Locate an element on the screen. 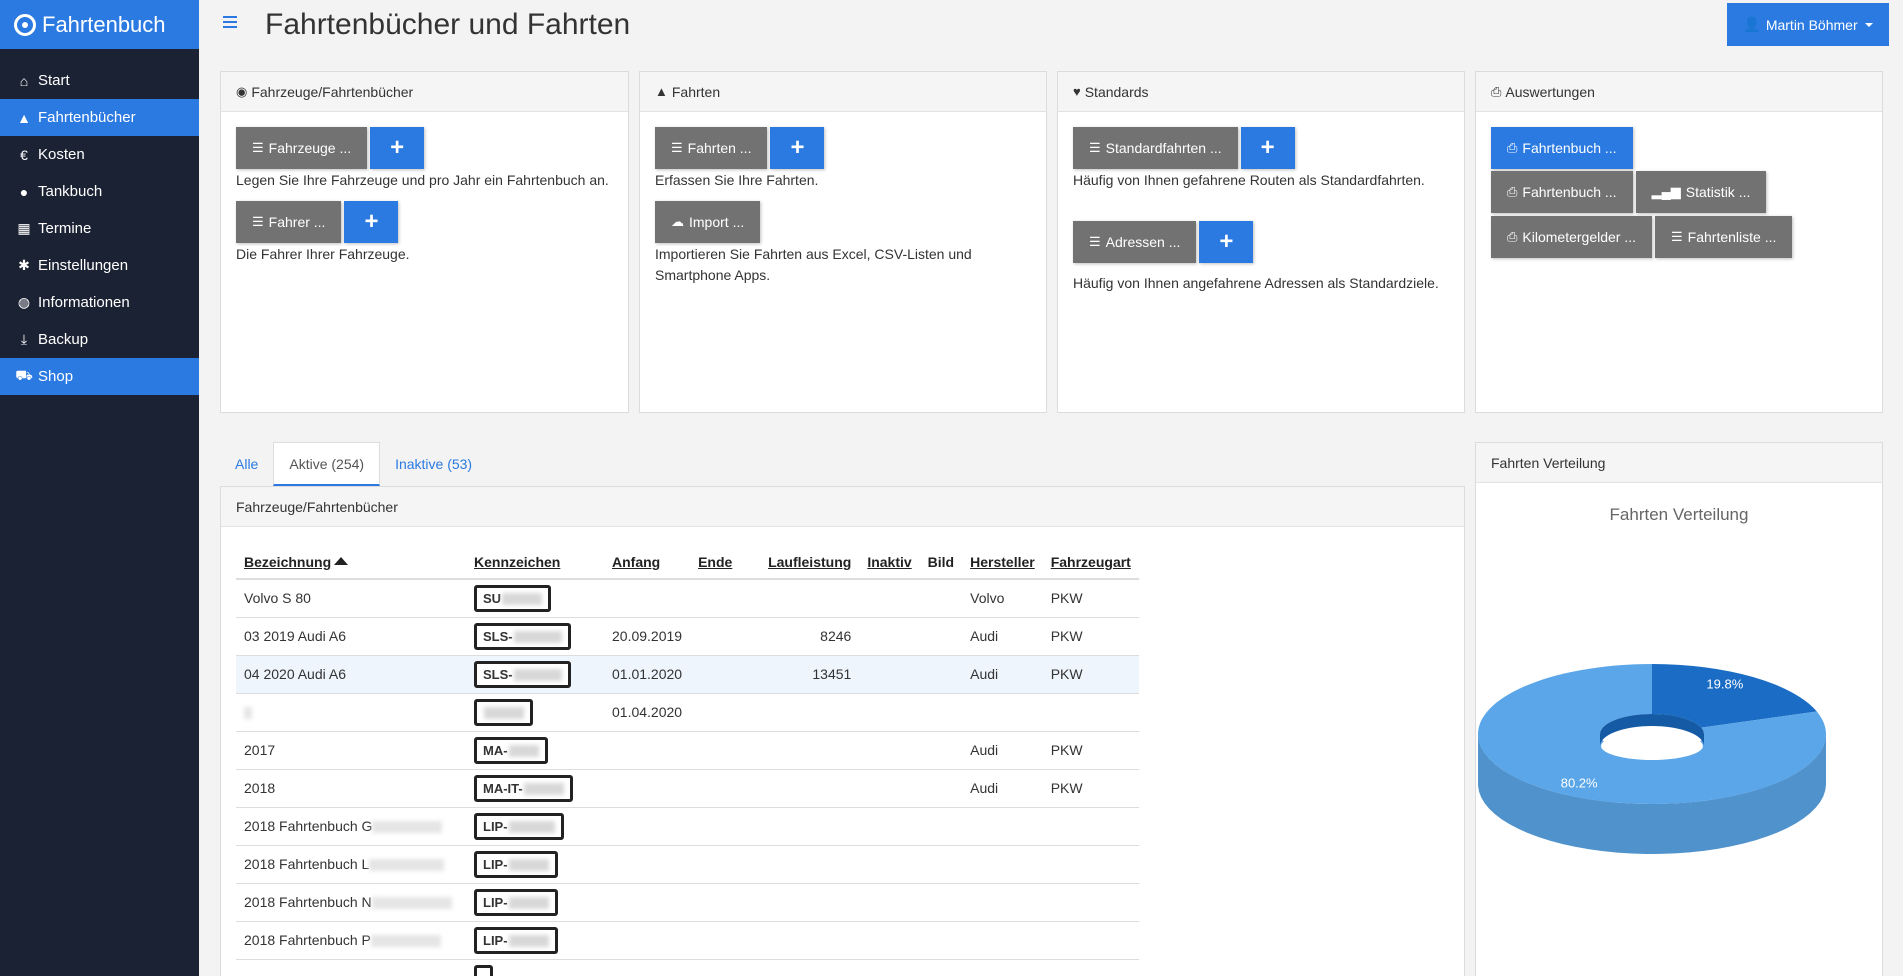 This screenshot has width=1903, height=976. sidebar-item-shop: ⛟ Shop is located at coordinates (99, 376).